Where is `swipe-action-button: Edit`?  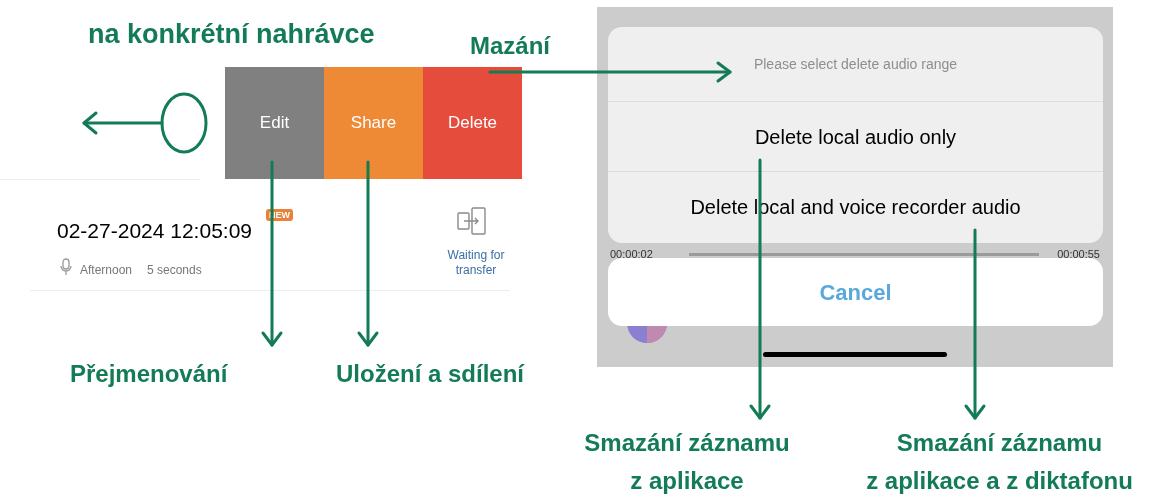 swipe-action-button: Edit is located at coordinates (274, 123).